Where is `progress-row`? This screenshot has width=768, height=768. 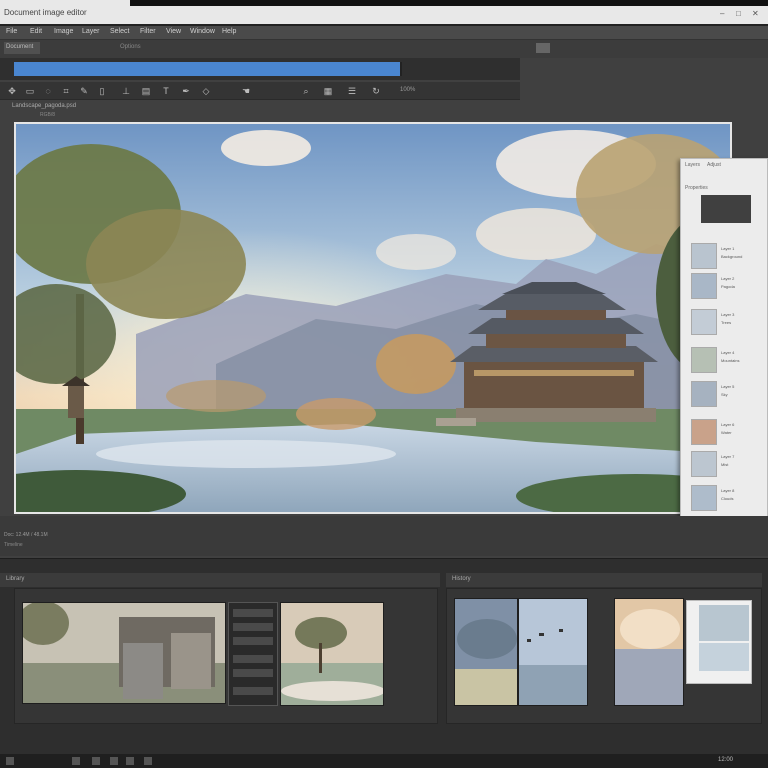 progress-row is located at coordinates (260, 69).